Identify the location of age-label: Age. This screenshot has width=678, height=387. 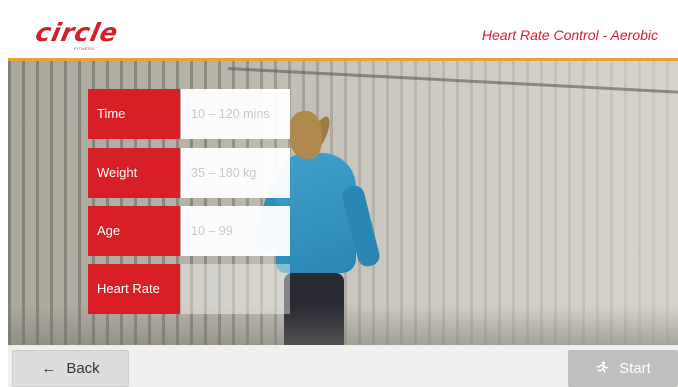
(134, 231).